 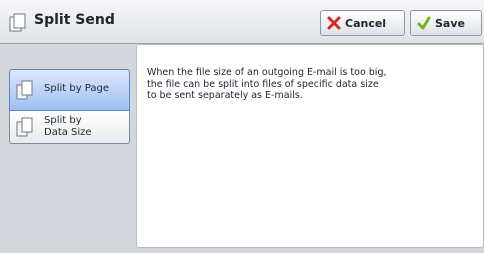 I want to click on page-title: Split Send, so click(x=74, y=20).